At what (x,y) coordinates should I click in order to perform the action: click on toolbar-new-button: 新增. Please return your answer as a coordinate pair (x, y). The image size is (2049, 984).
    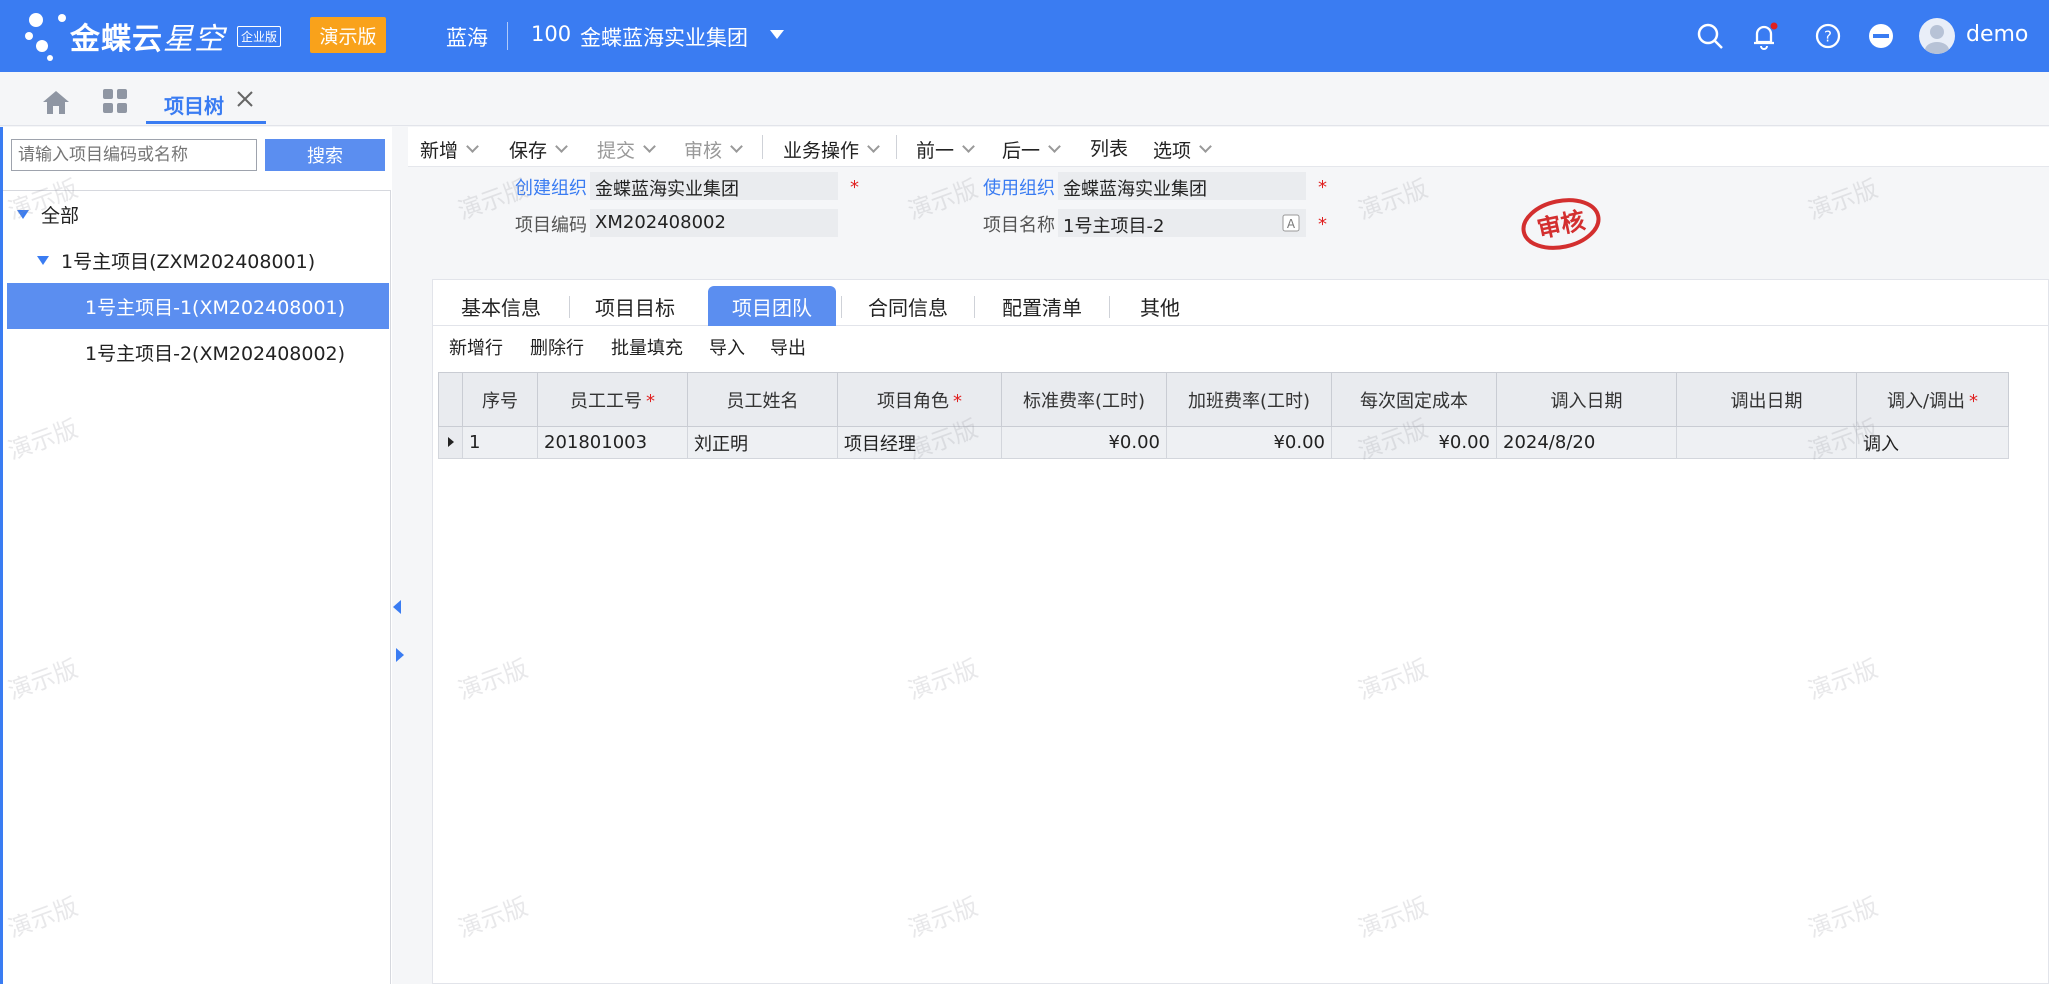
    Looking at the image, I should click on (449, 149).